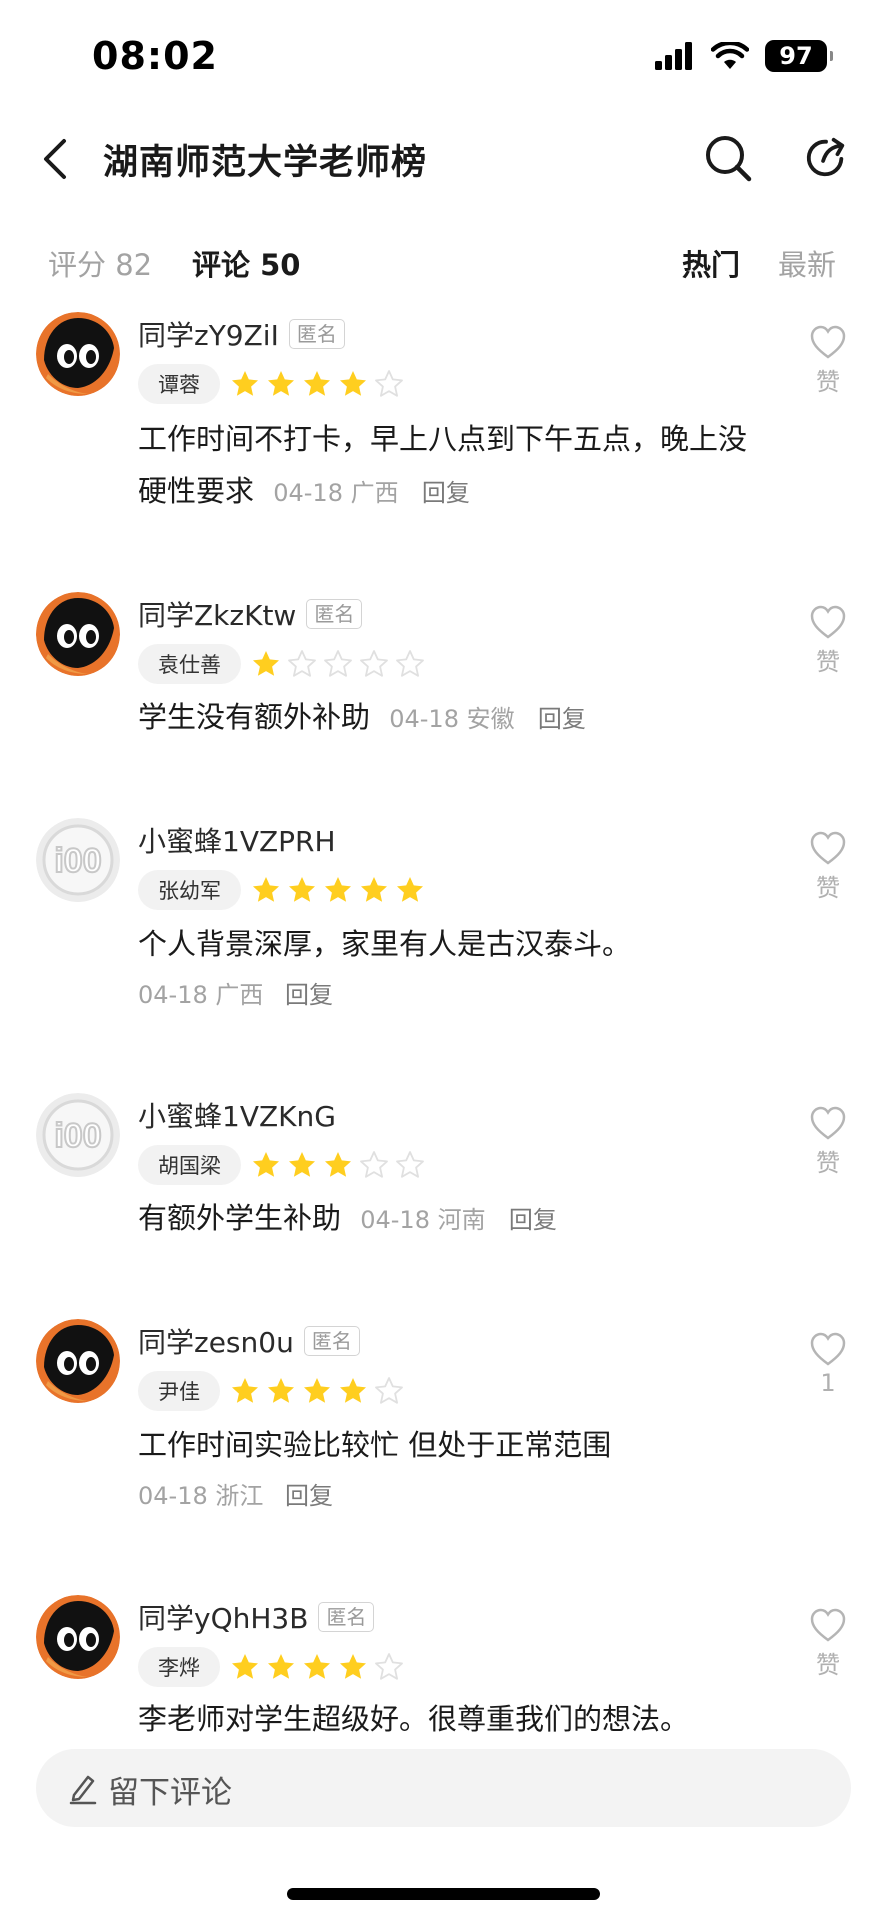  I want to click on status-icons: 97, so click(744, 56).